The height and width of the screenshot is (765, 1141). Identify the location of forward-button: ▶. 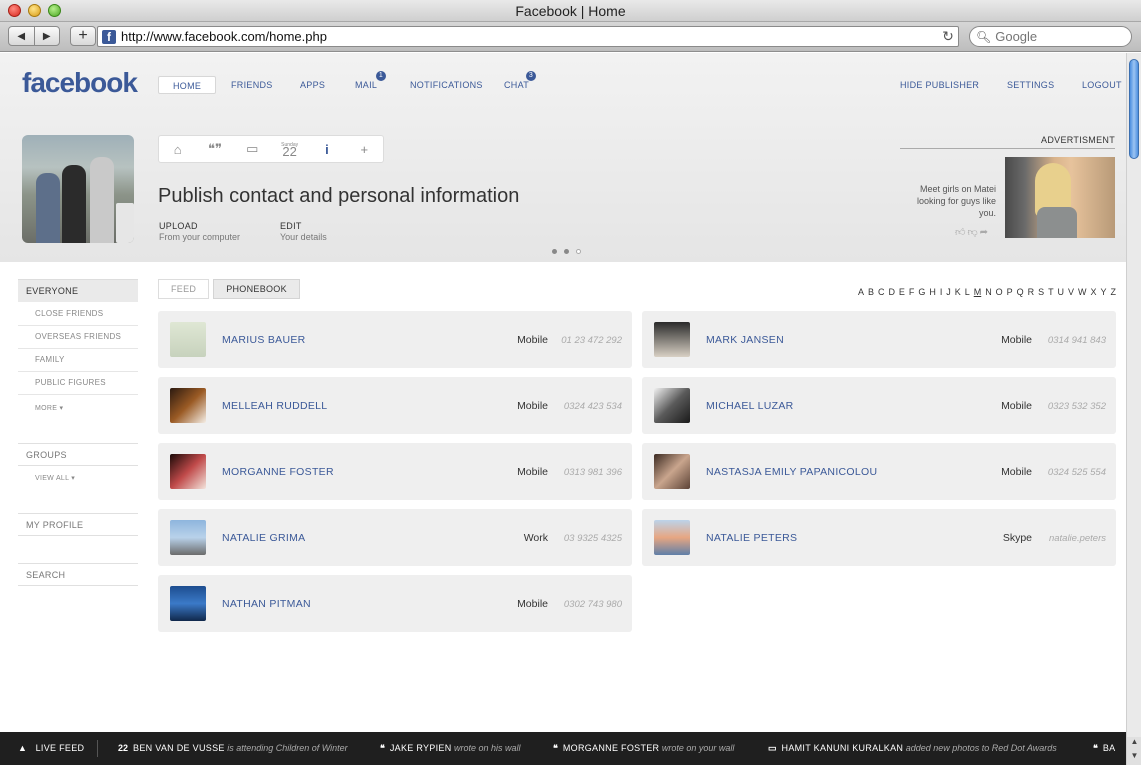
(47, 36).